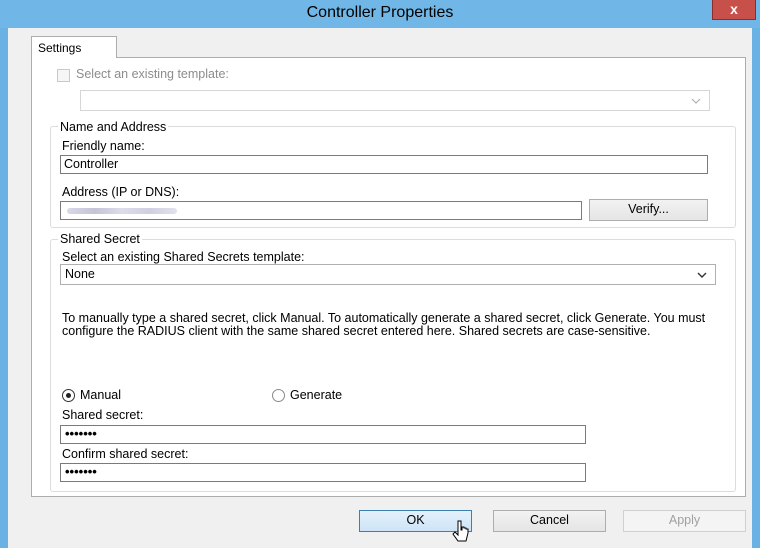 Image resolution: width=760 pixels, height=548 pixels. What do you see at coordinates (81, 471) in the screenshot?
I see `confirm-secret-value: •••••••` at bounding box center [81, 471].